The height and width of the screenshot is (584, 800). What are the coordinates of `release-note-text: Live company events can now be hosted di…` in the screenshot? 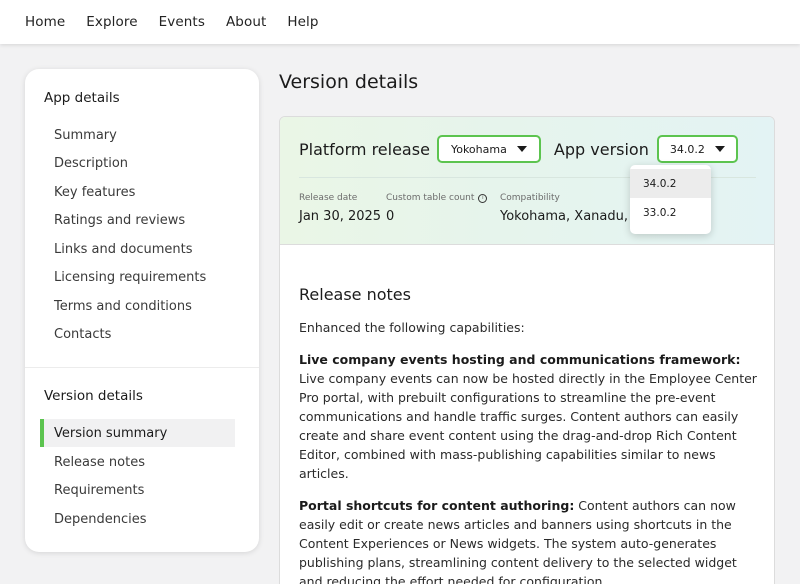 It's located at (528, 426).